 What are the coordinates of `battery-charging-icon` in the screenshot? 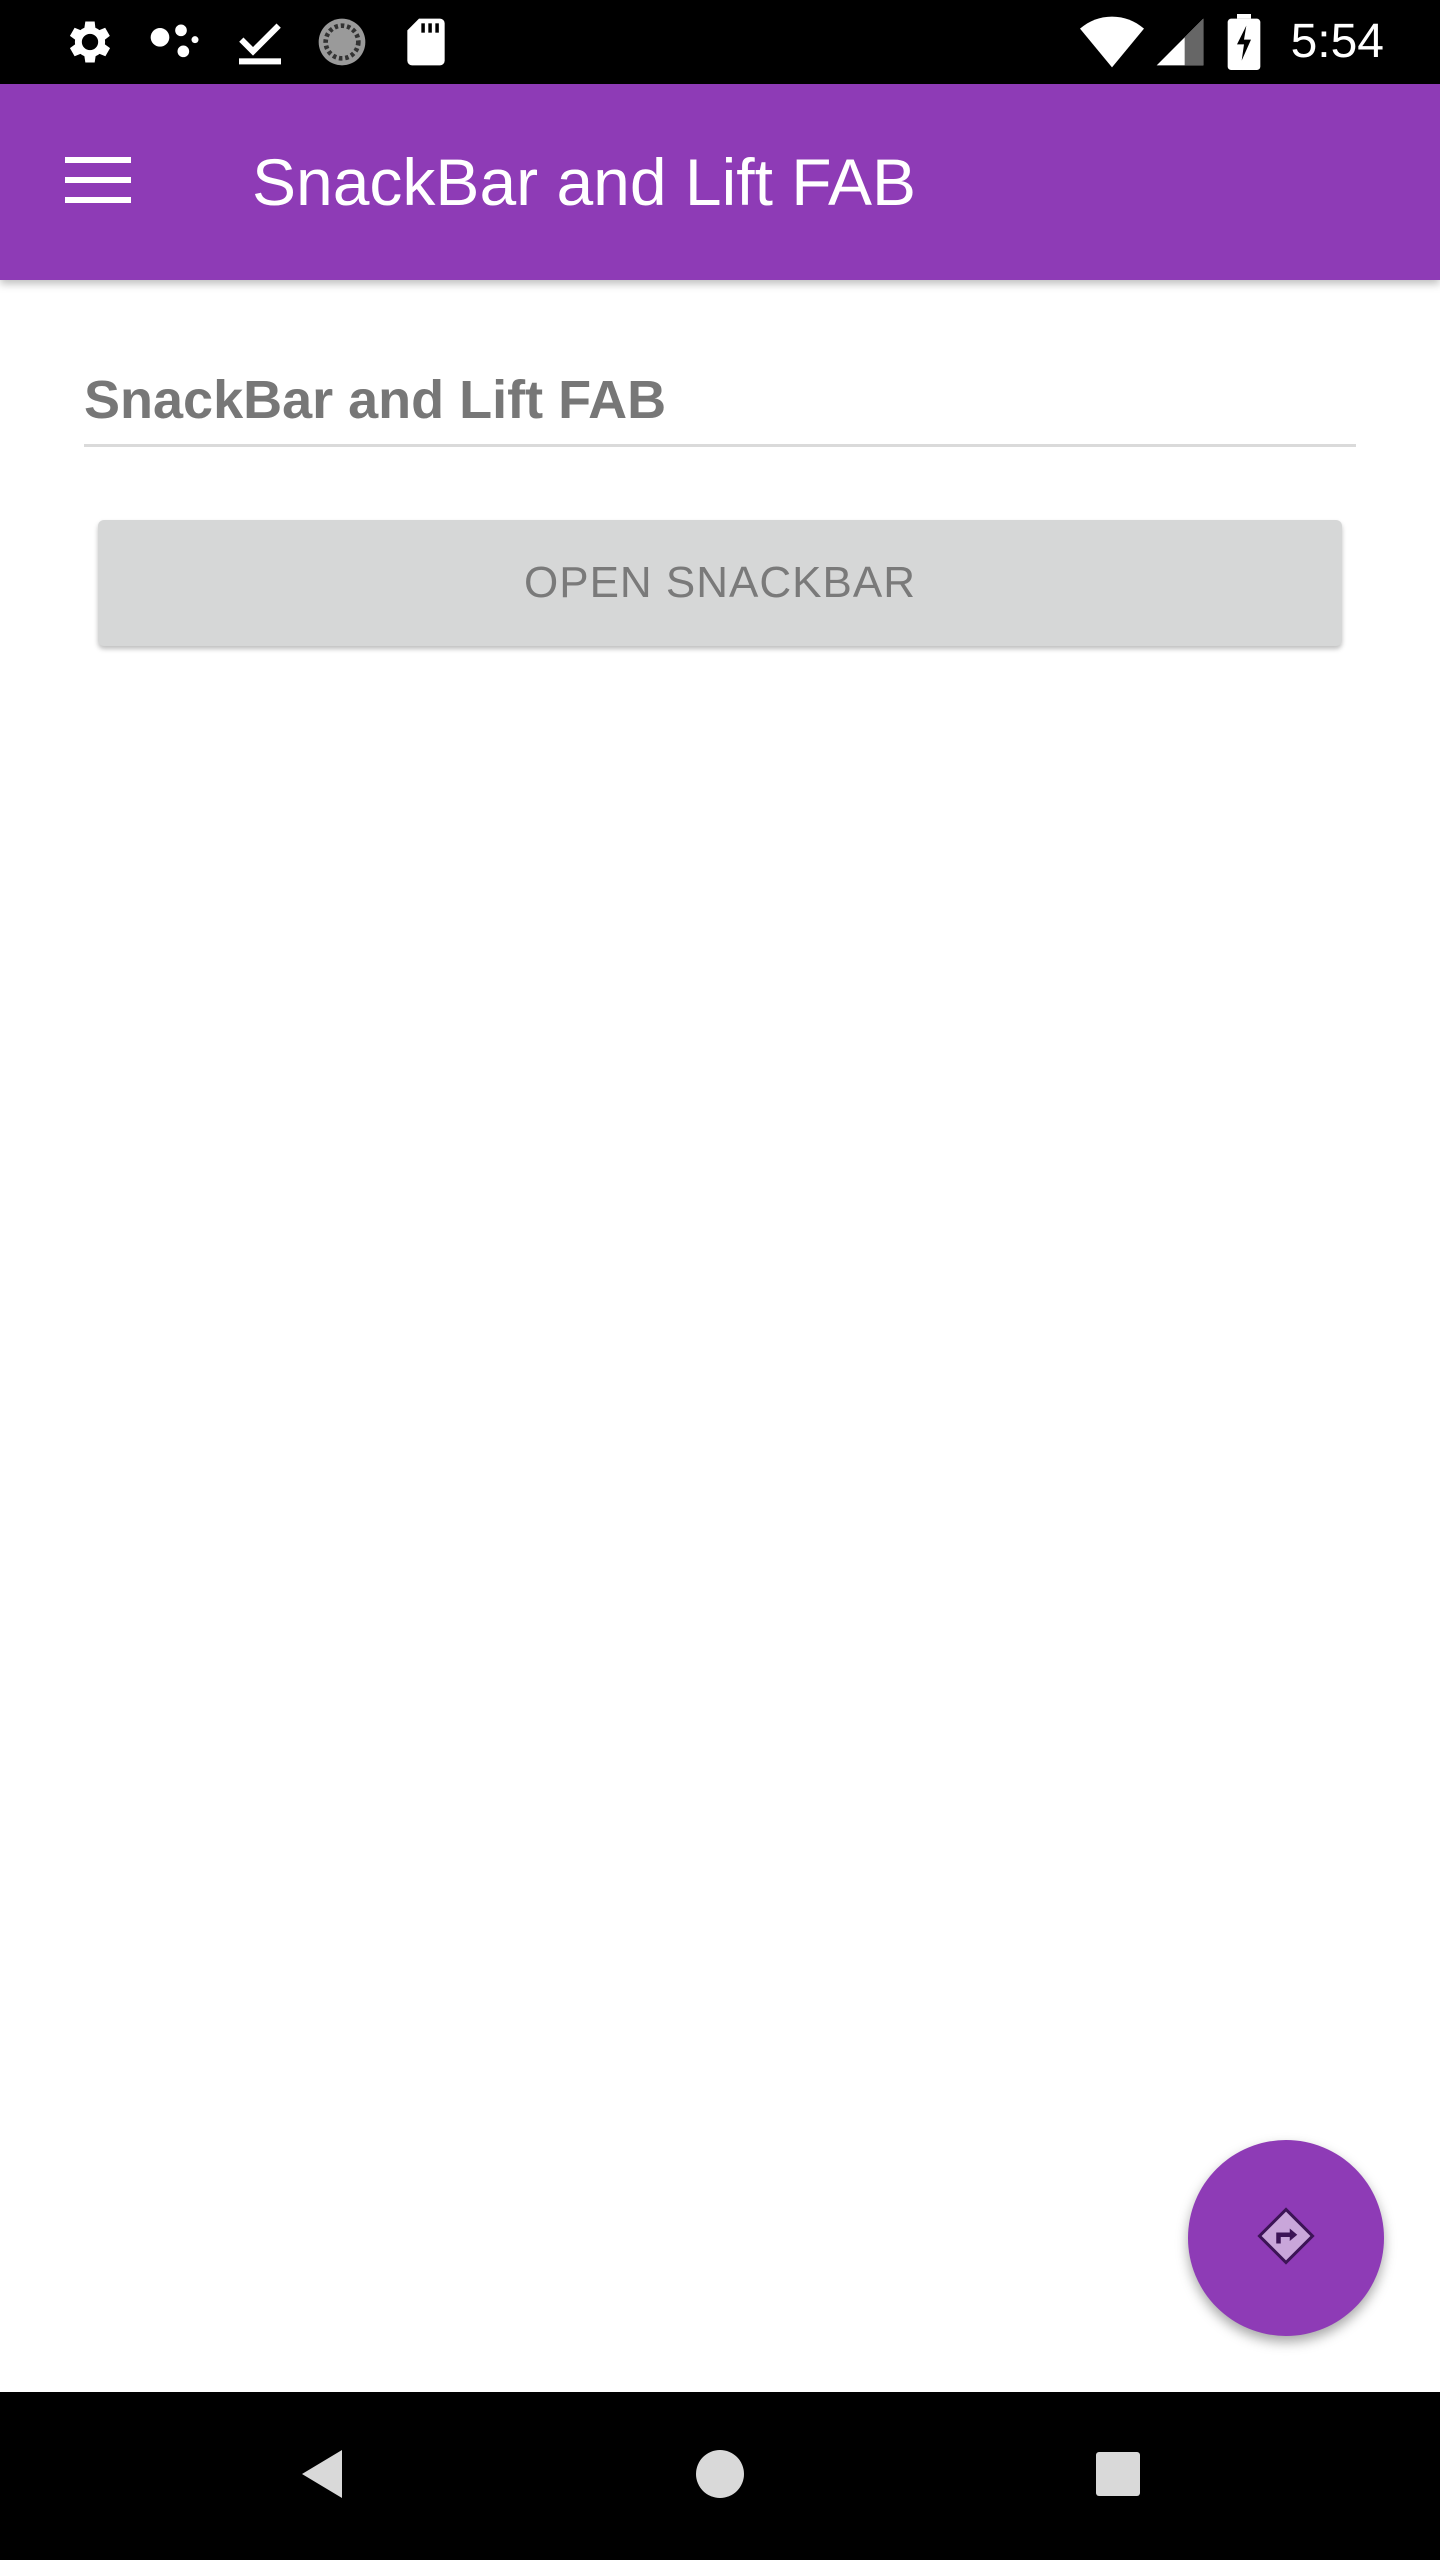 It's located at (1244, 42).